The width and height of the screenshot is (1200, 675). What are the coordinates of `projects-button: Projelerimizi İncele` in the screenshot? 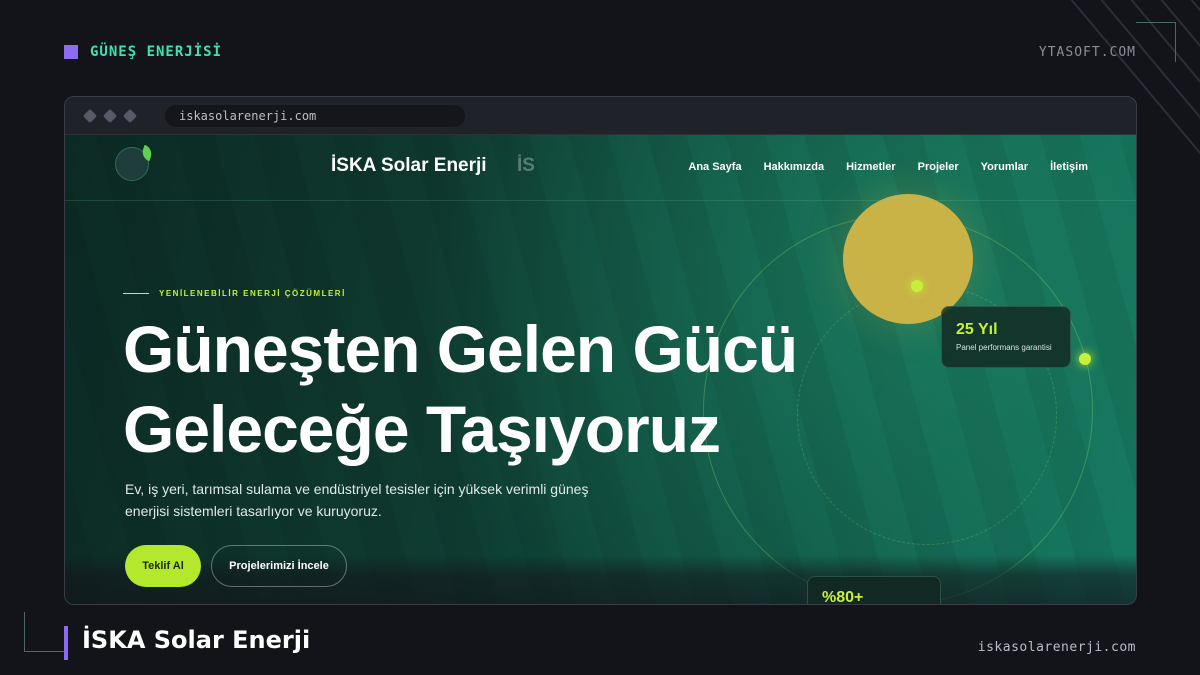 It's located at (279, 566).